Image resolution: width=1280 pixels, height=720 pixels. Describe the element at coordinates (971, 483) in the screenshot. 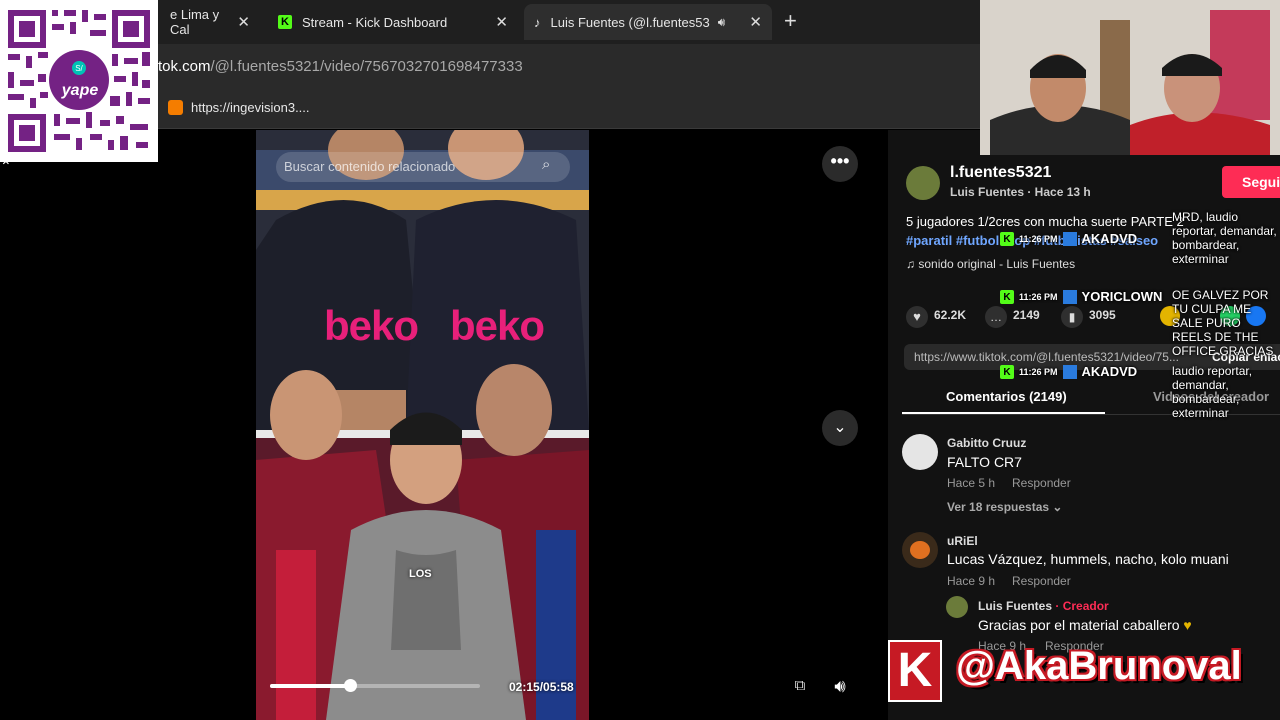

I see `comment-time: Hace 5 h` at that location.